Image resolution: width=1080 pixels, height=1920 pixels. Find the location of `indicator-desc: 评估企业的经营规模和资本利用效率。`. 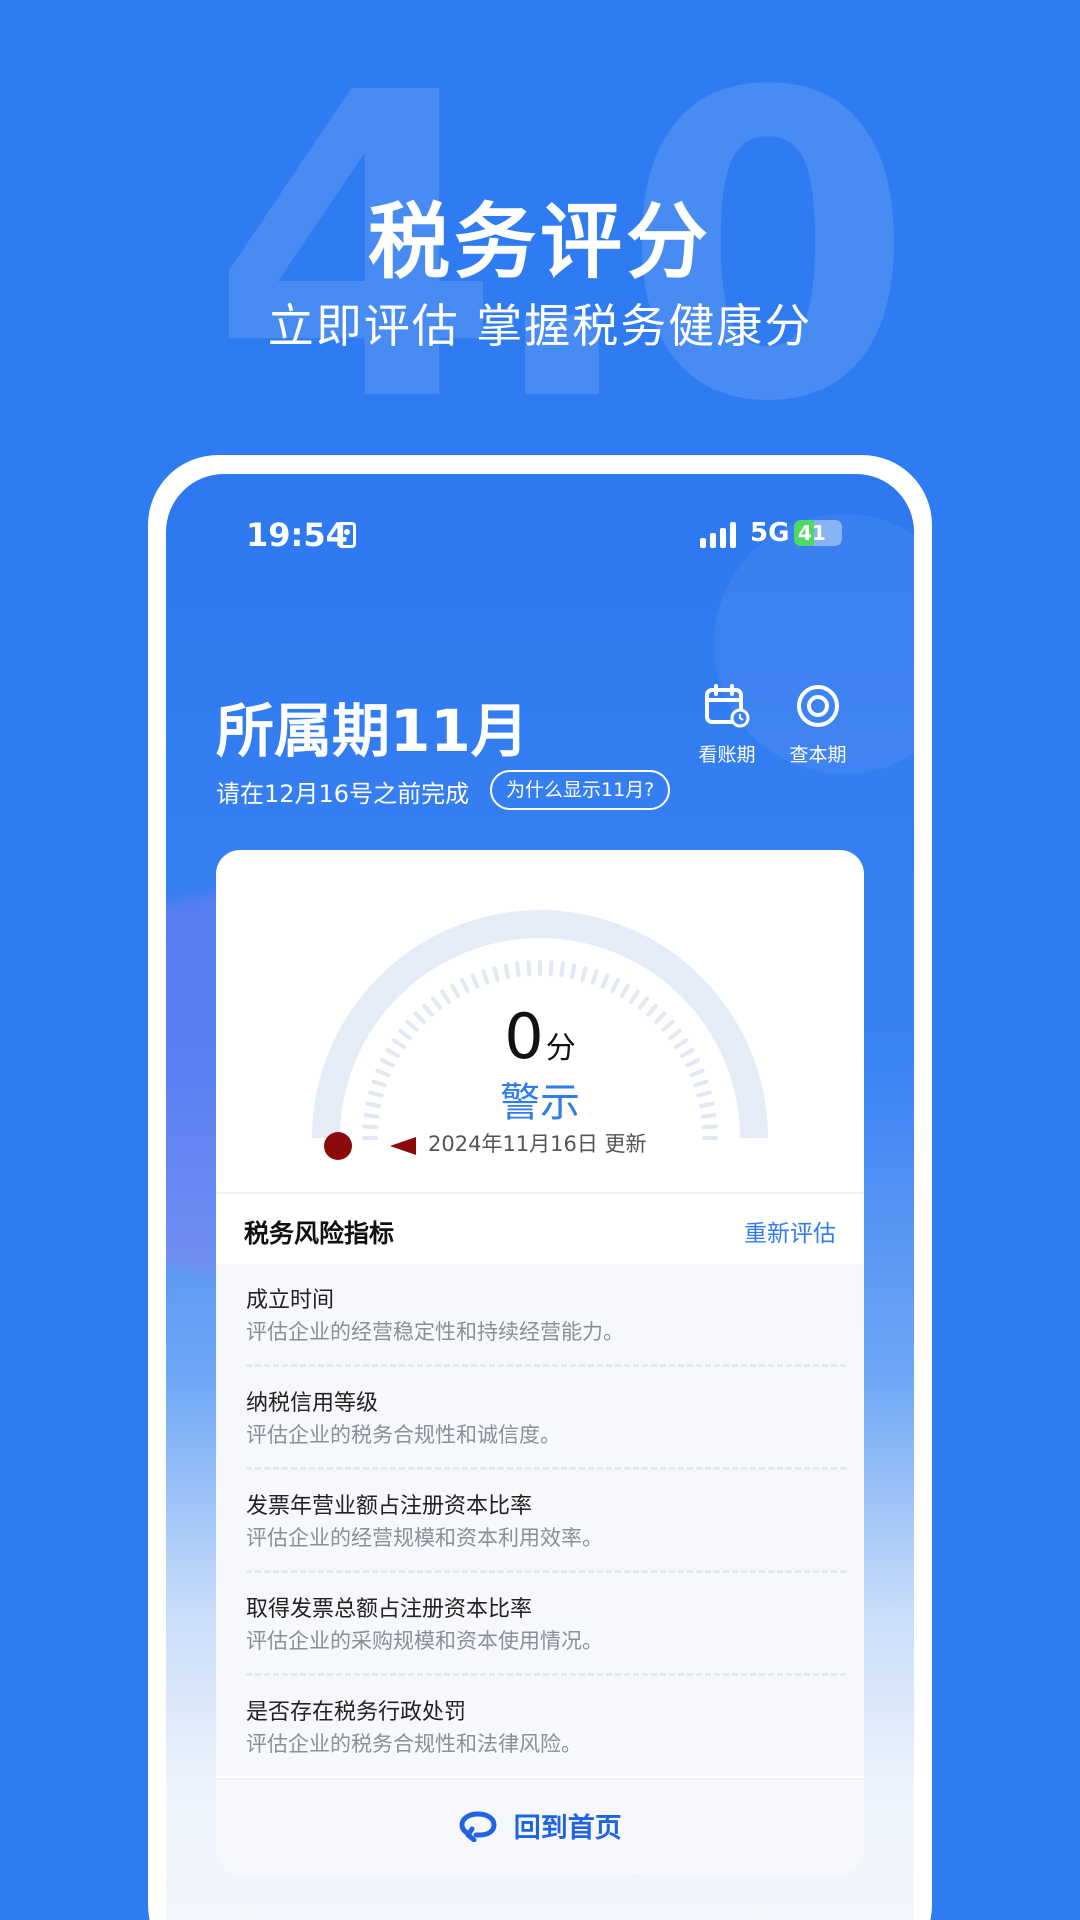

indicator-desc: 评估企业的经营规模和资本利用效率。 is located at coordinates (424, 1538).